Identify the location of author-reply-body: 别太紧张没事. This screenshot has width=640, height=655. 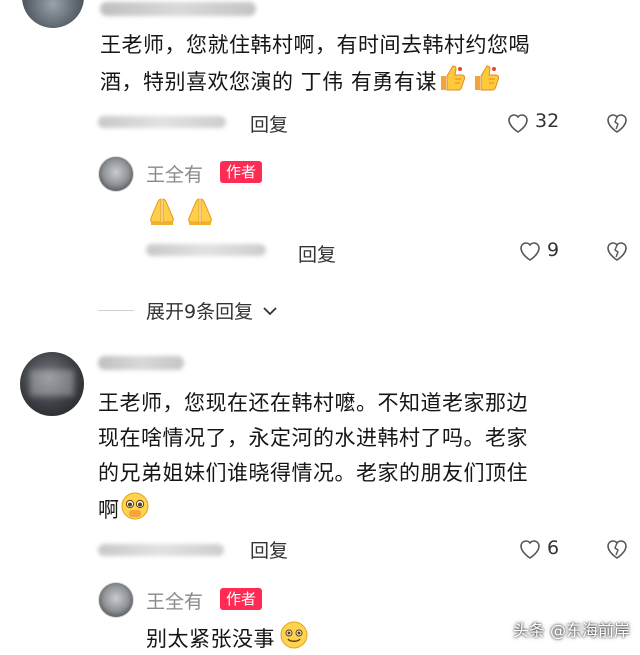
(227, 637).